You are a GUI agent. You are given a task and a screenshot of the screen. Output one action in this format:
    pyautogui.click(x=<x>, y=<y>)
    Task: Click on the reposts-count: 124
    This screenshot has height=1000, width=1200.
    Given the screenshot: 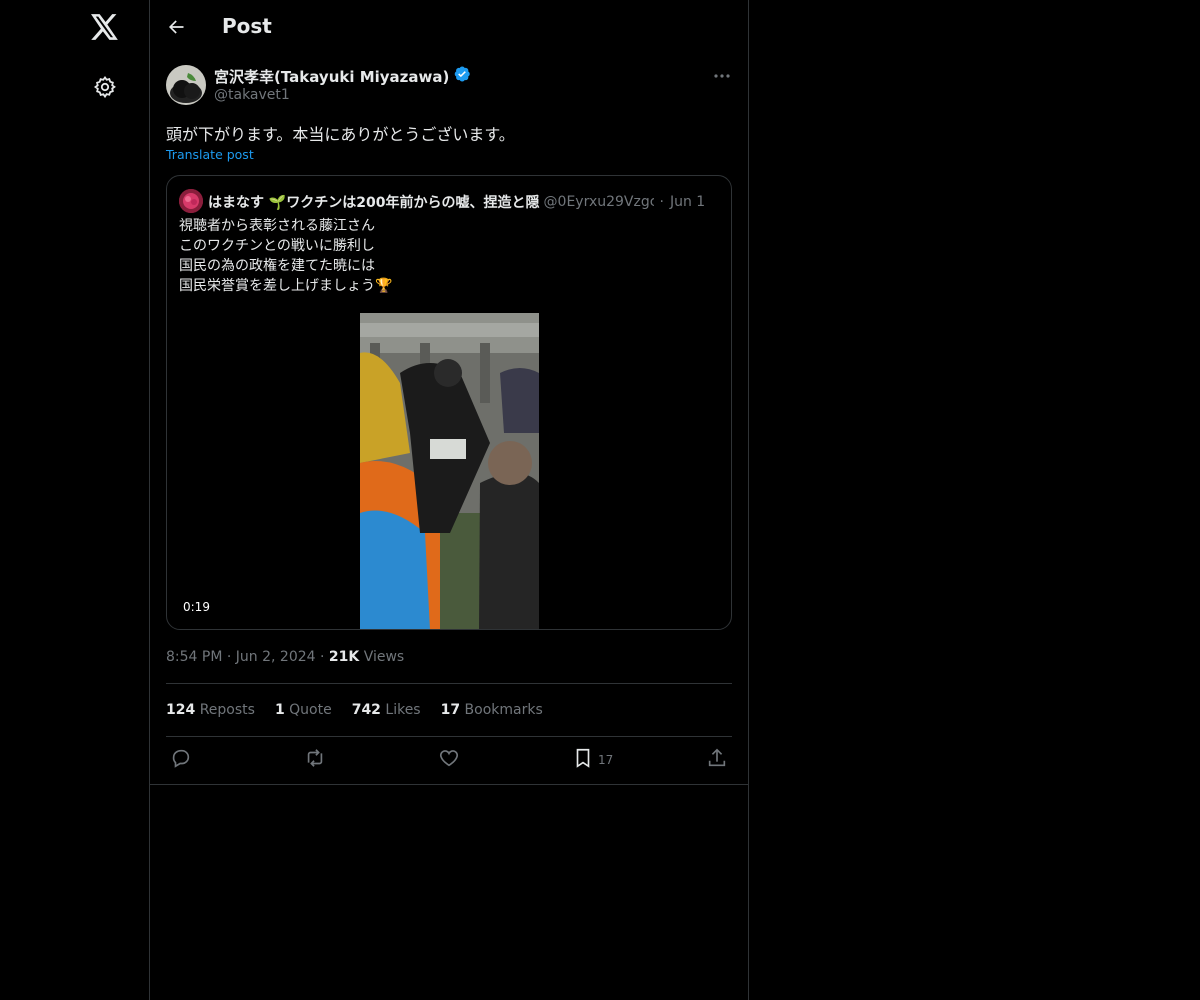 What is the action you would take?
    pyautogui.click(x=181, y=710)
    